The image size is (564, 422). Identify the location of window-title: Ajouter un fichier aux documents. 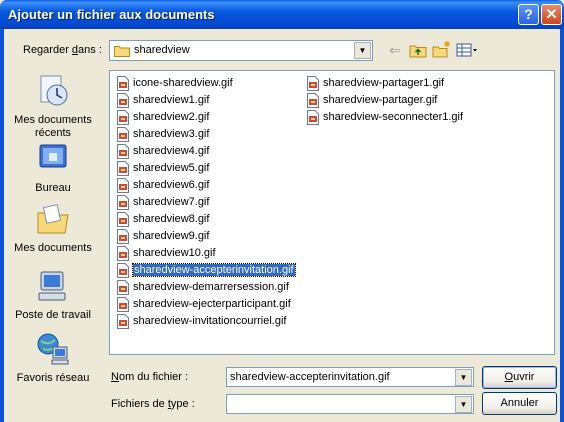
(111, 14).